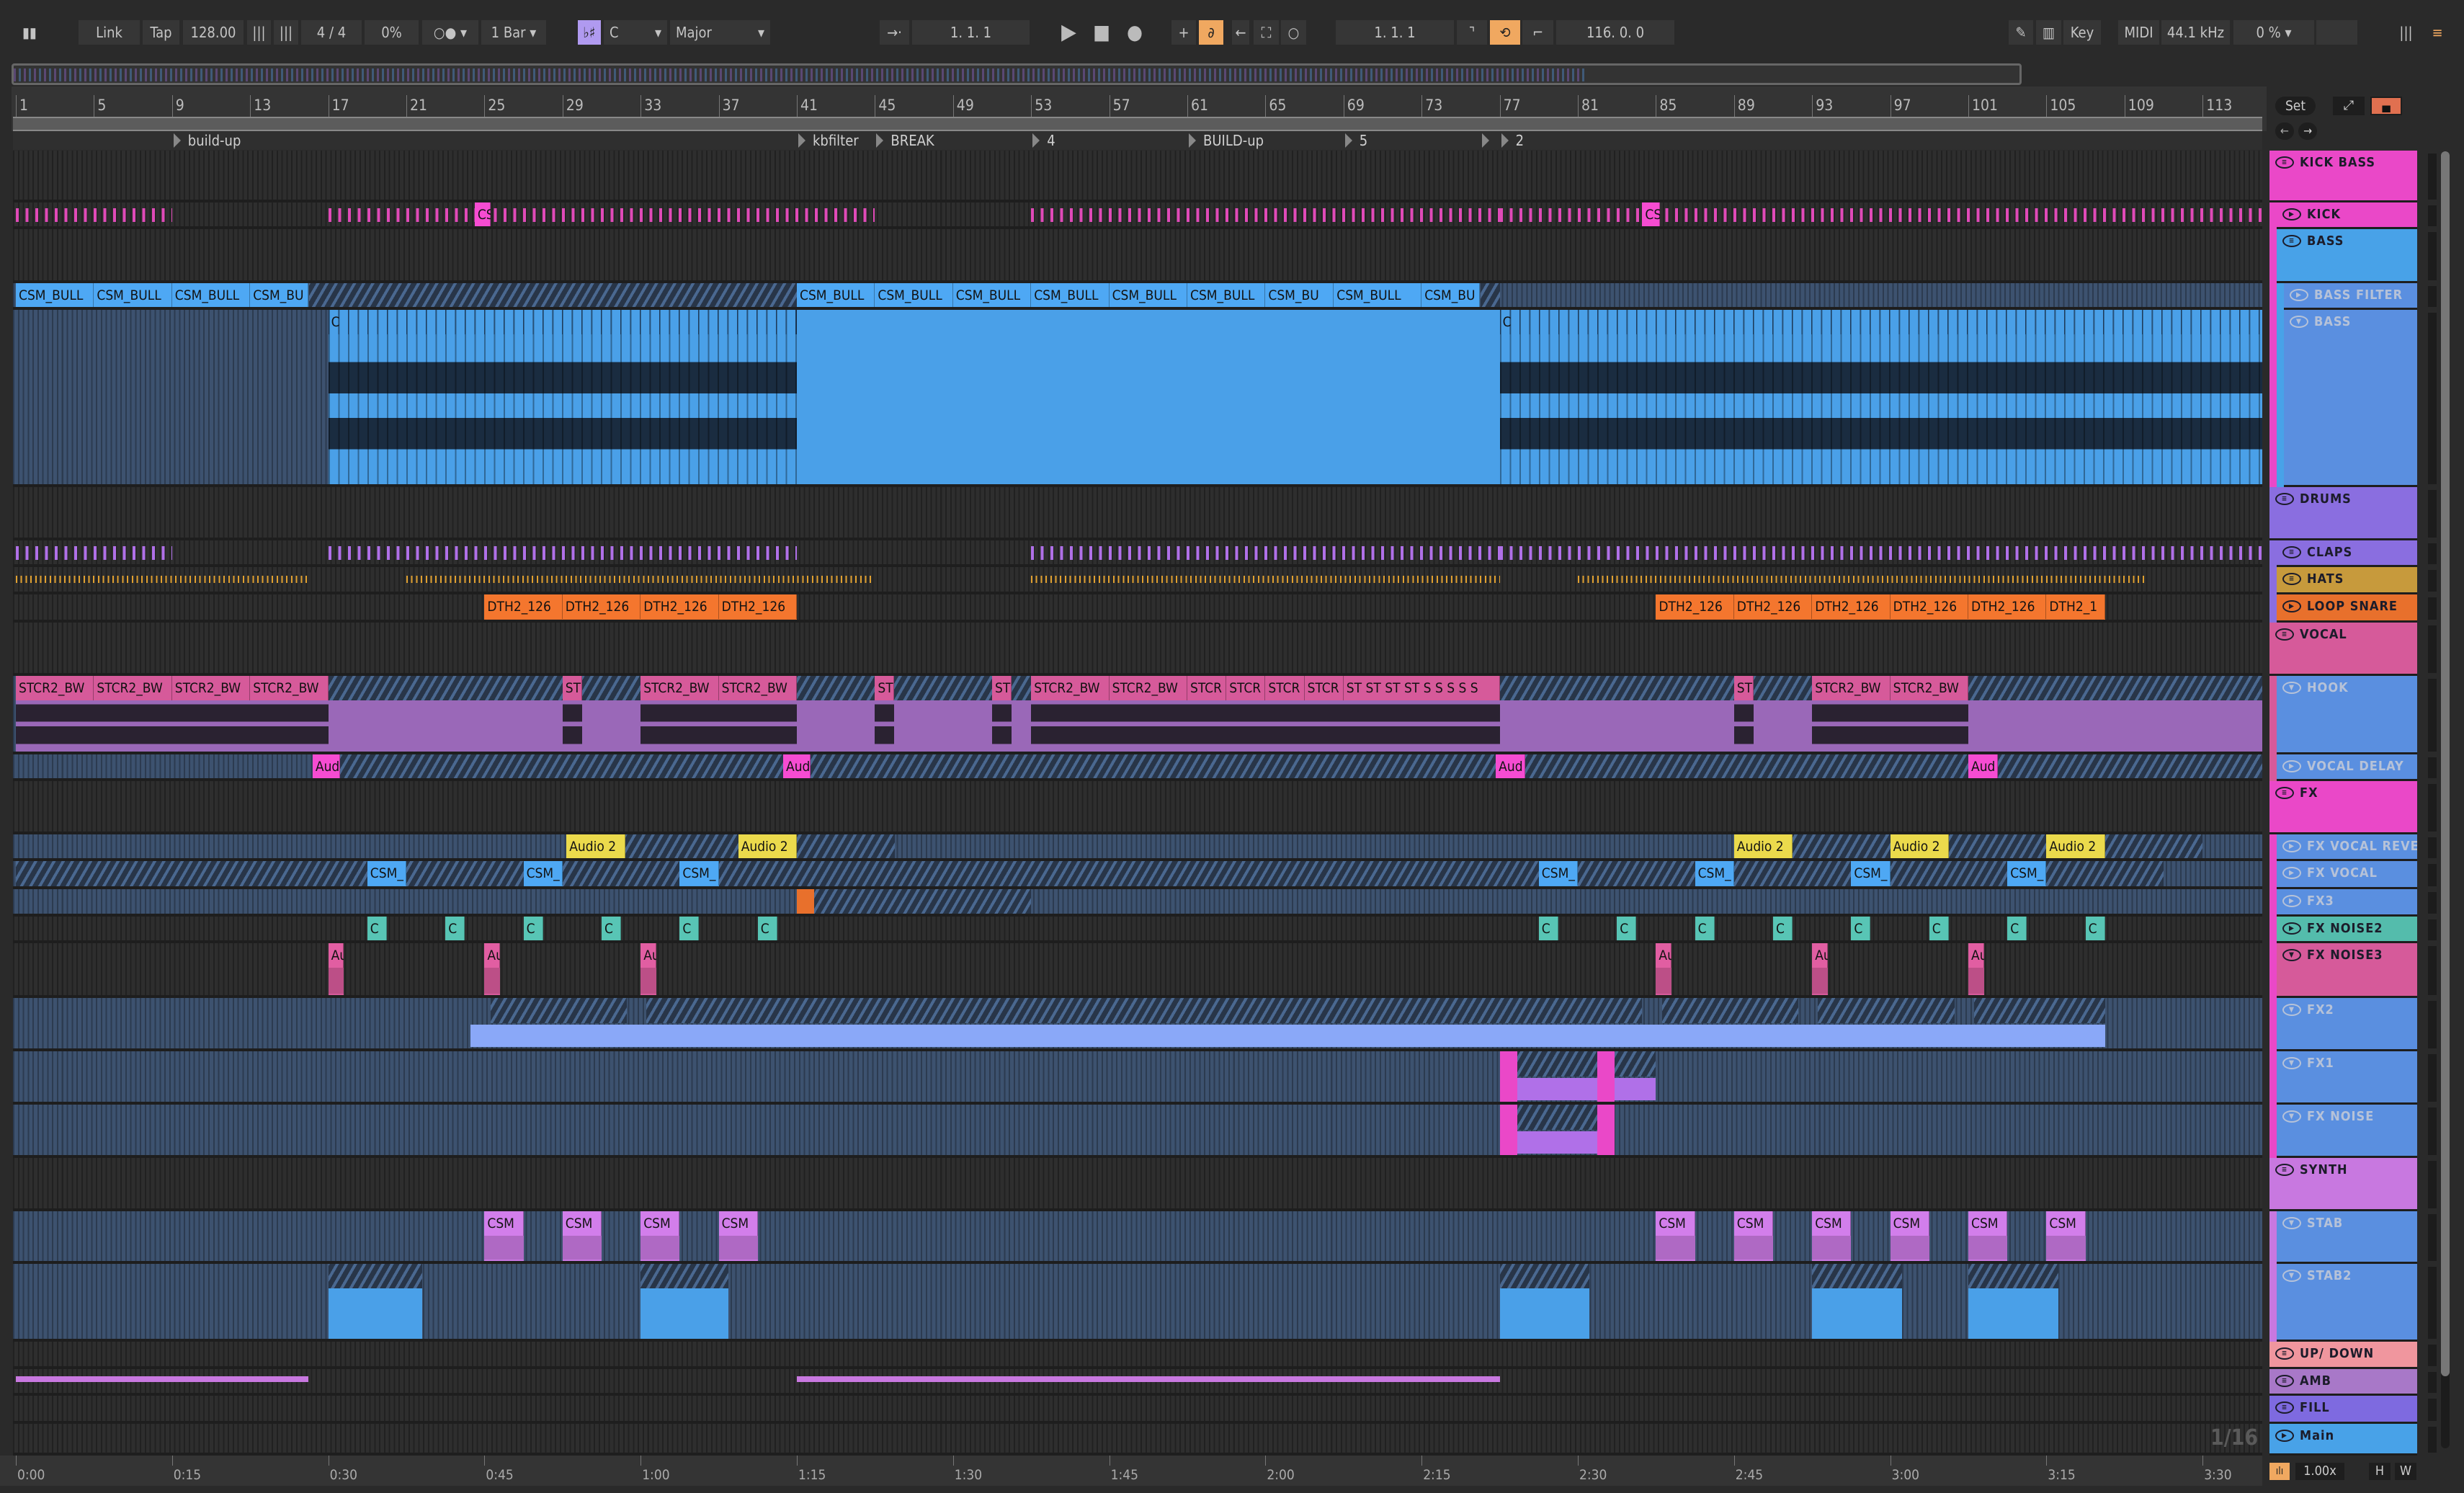  I want to click on track-header-main: ▶ Main, so click(2343, 1440).